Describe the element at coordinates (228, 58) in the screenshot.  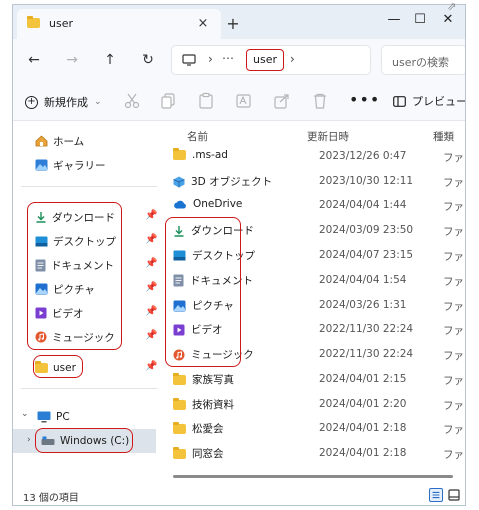
I see `breadcrumb-overflow-button: ⋯` at that location.